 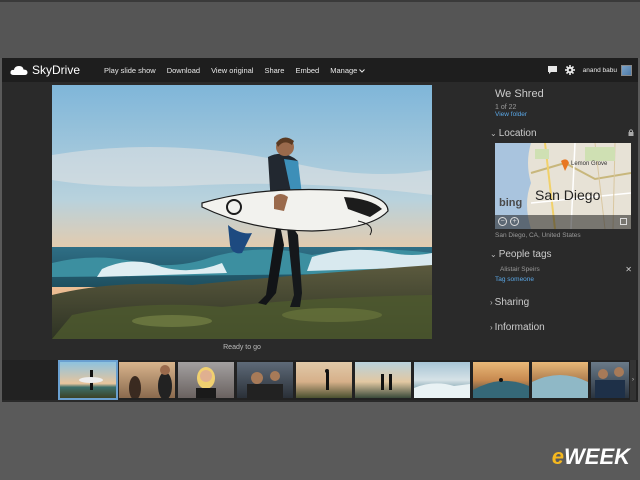 I want to click on filmstrip-next-button: ›, so click(x=633, y=380).